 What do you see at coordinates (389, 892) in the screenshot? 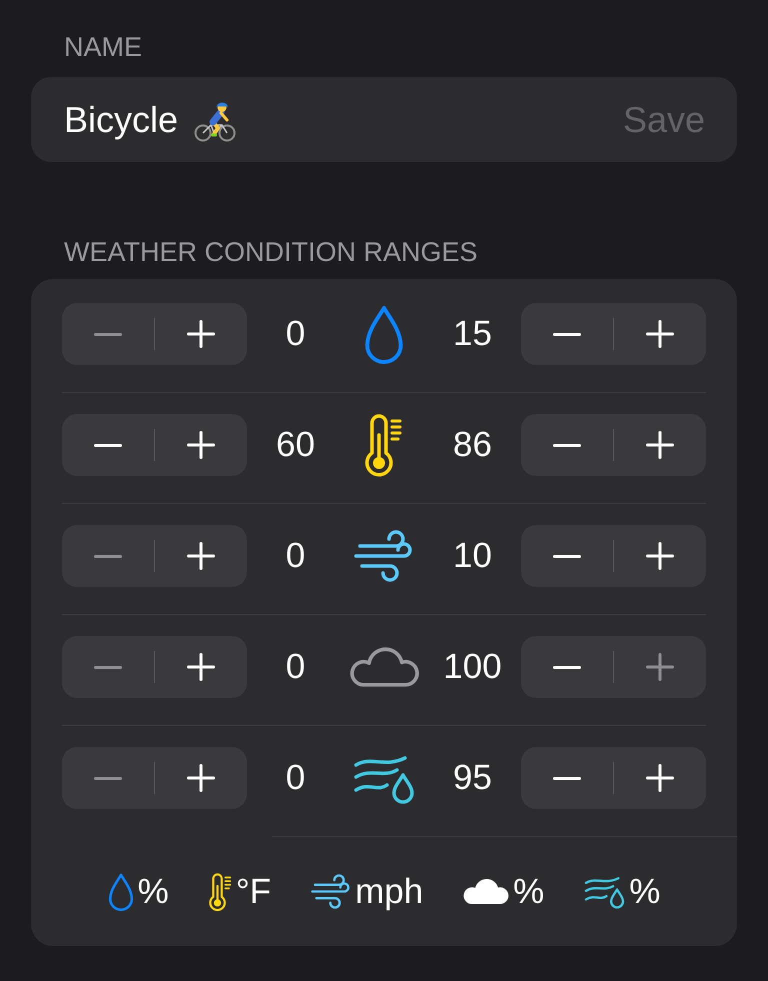
I see `unit-label: mph` at bounding box center [389, 892].